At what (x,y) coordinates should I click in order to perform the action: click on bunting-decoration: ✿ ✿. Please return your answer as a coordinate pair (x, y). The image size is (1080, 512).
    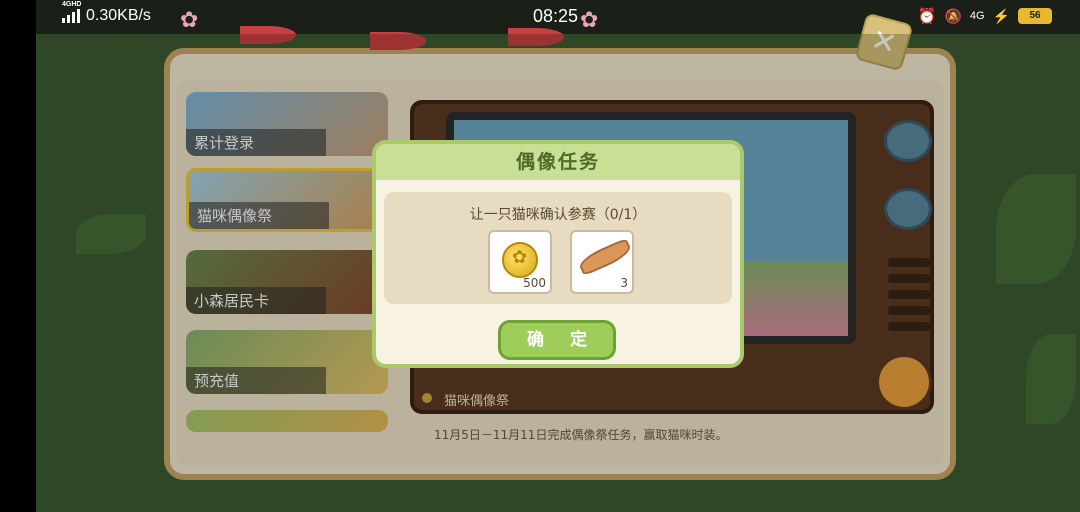
    Looking at the image, I should click on (480, 30).